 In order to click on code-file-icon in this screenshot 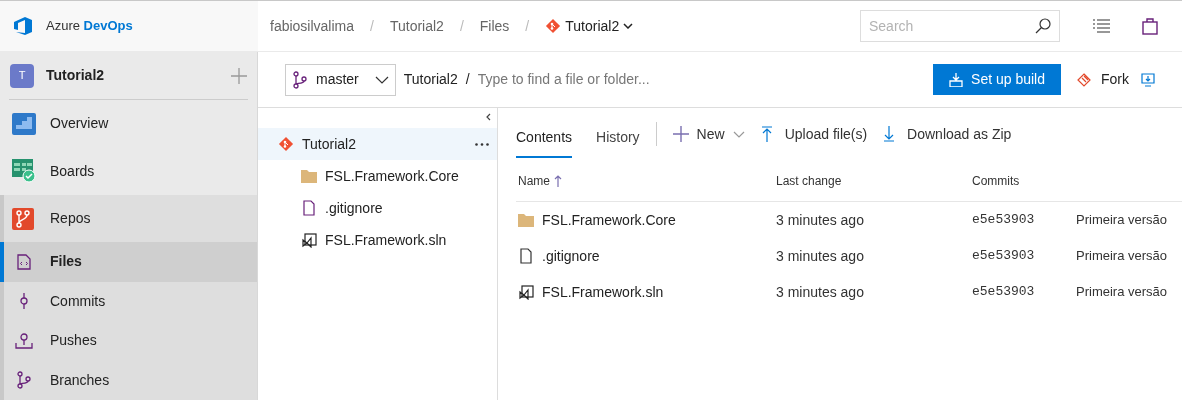, I will do `click(24, 261)`.